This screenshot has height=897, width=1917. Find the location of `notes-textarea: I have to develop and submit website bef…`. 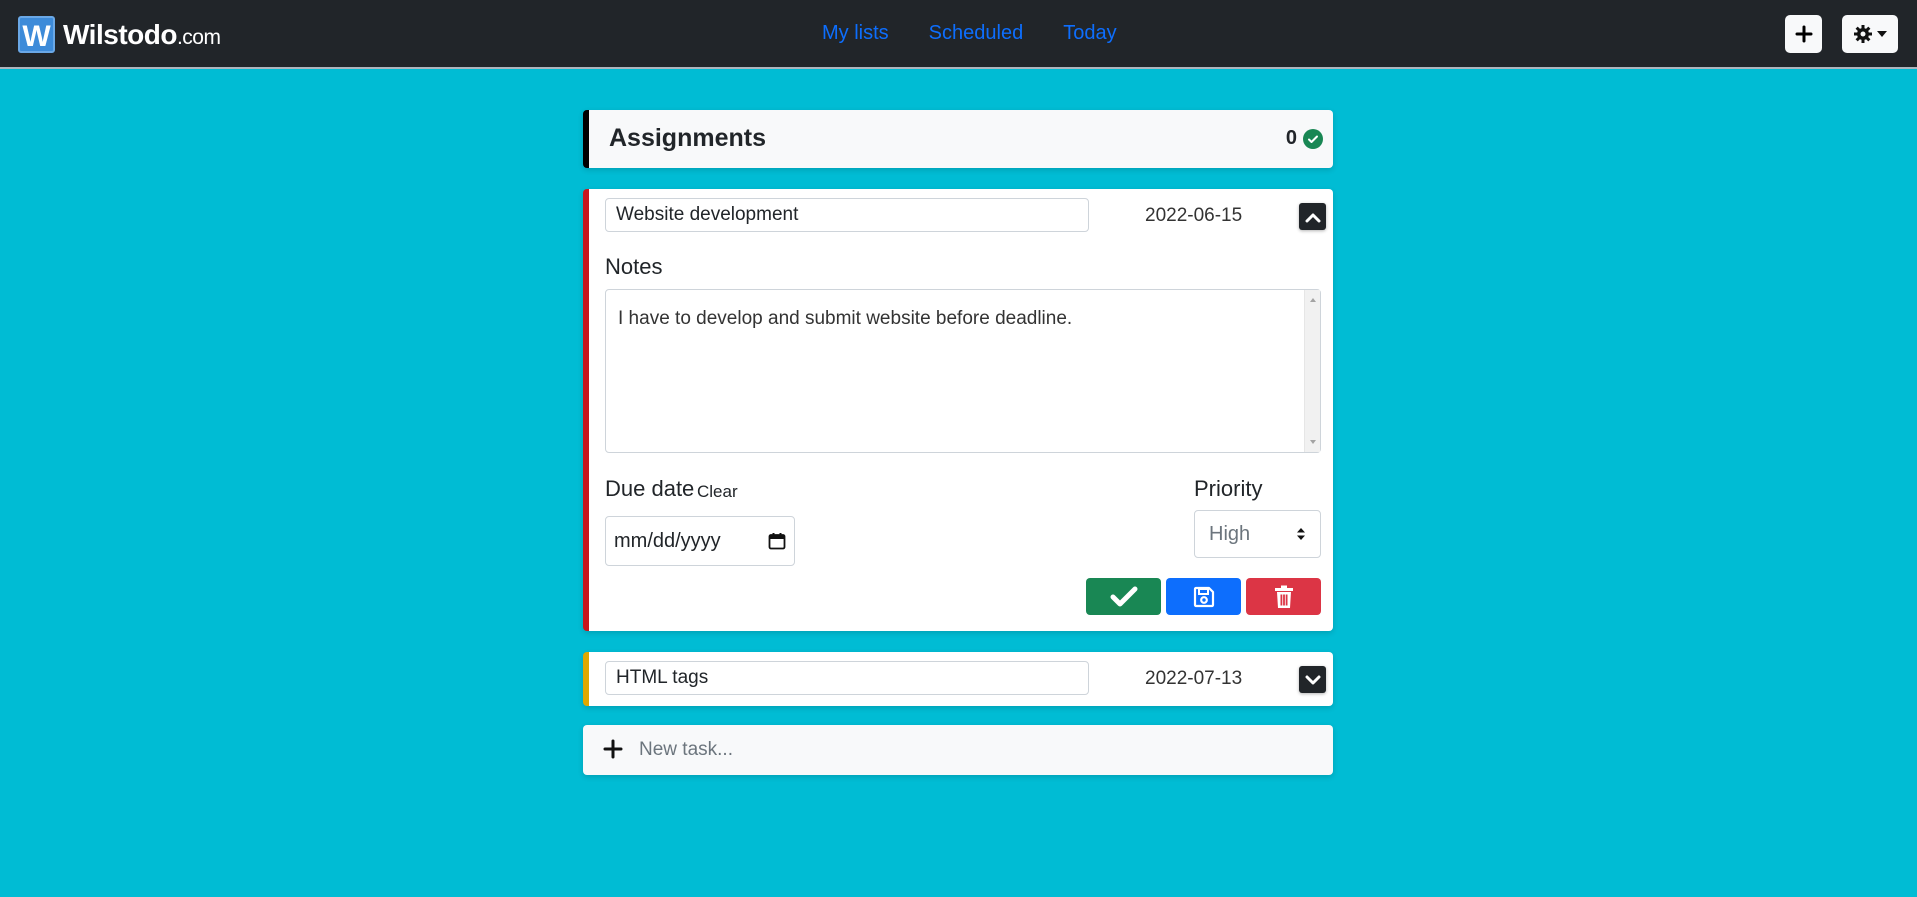

notes-textarea: I have to develop and submit website bef… is located at coordinates (963, 371).